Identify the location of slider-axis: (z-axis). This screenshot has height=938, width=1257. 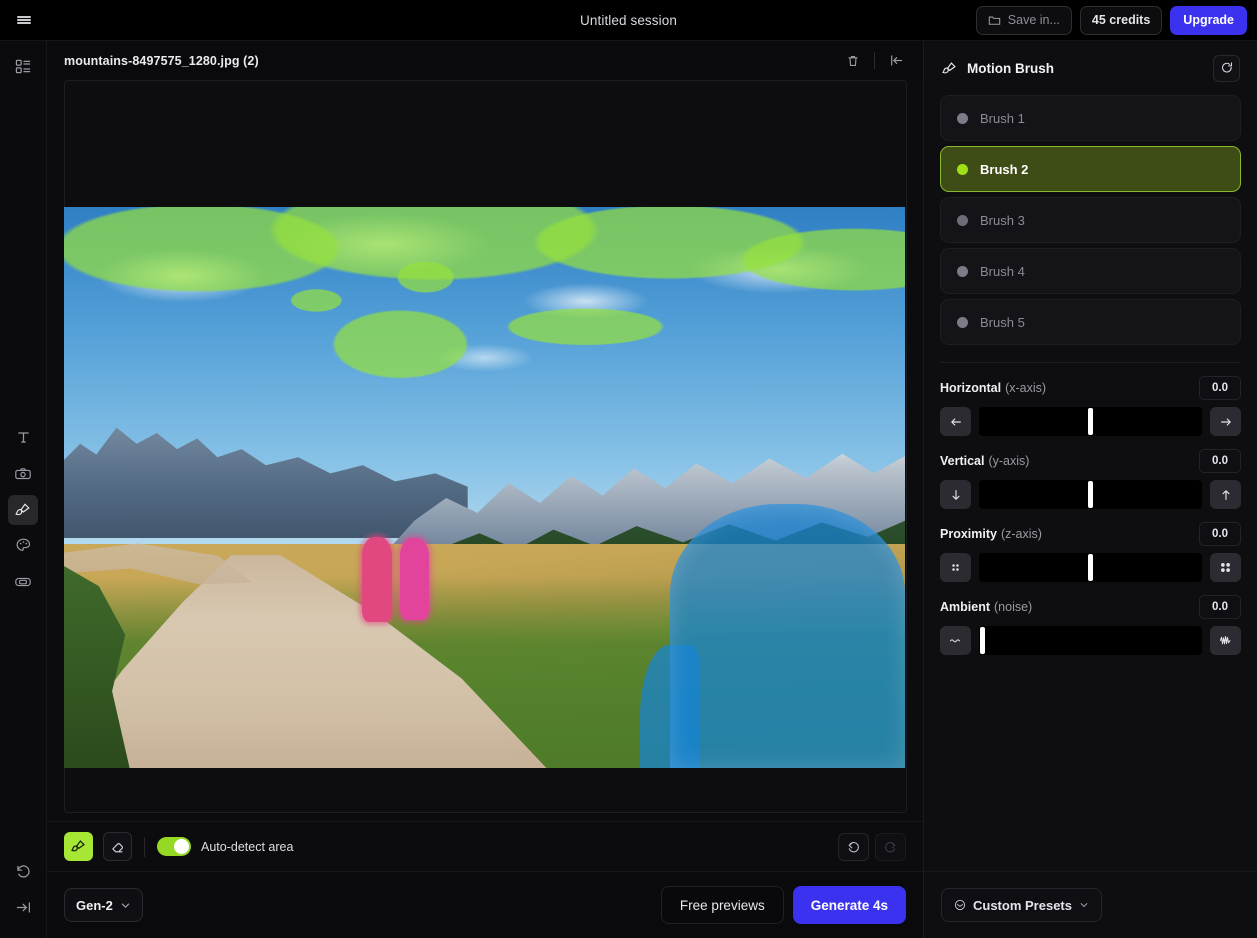
(1021, 534).